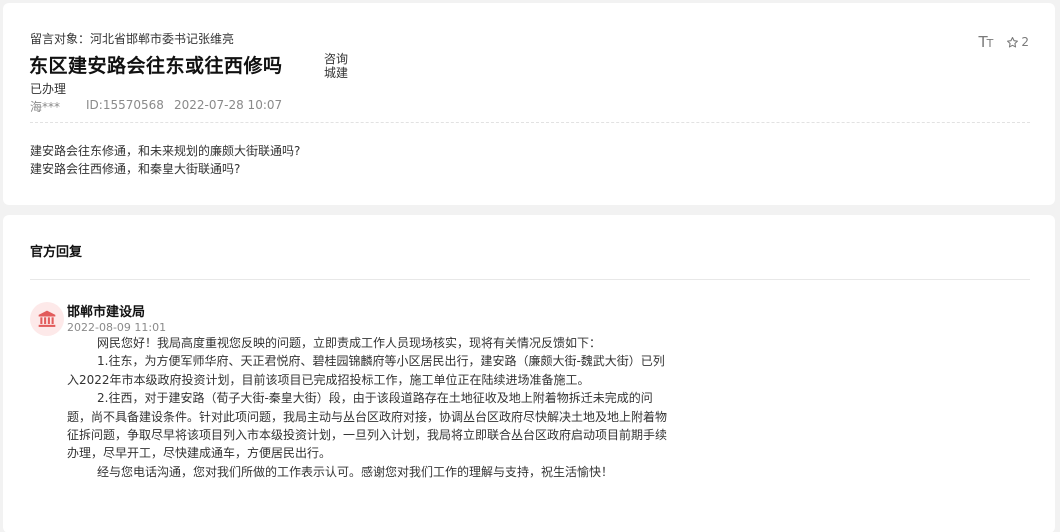  I want to click on message-tags: 咨询 城建, so click(336, 66).